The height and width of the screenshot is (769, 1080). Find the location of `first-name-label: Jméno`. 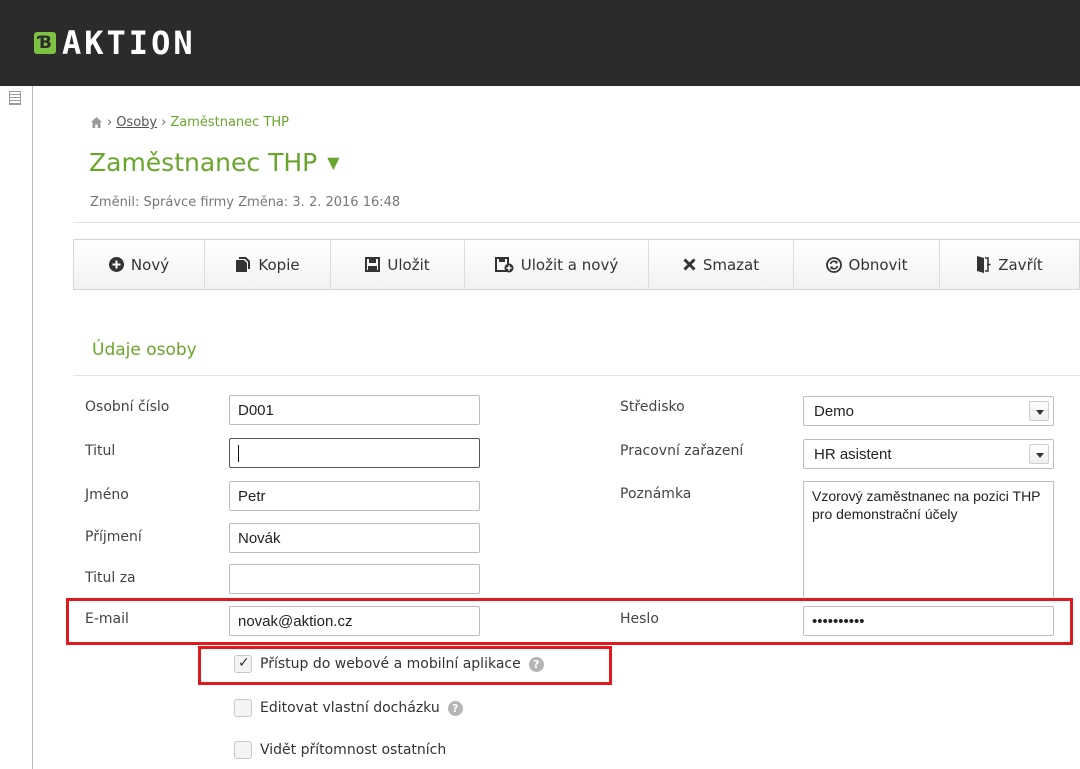

first-name-label: Jméno is located at coordinates (107, 495).